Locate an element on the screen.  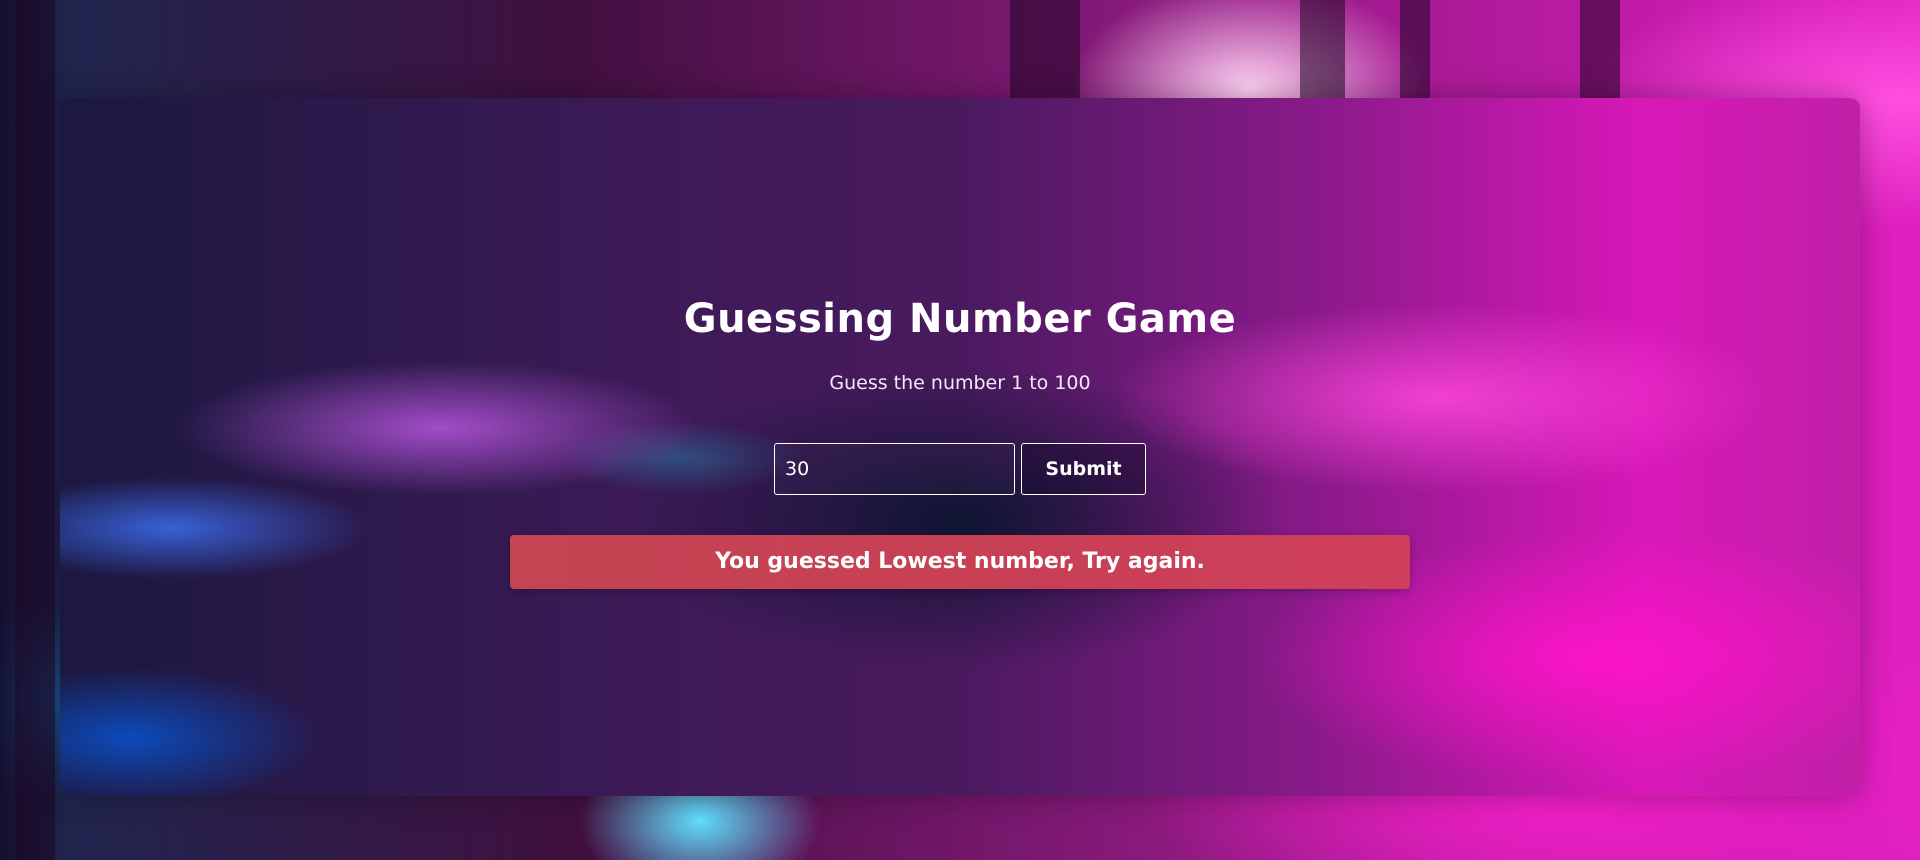
guess-input is located at coordinates (894, 469).